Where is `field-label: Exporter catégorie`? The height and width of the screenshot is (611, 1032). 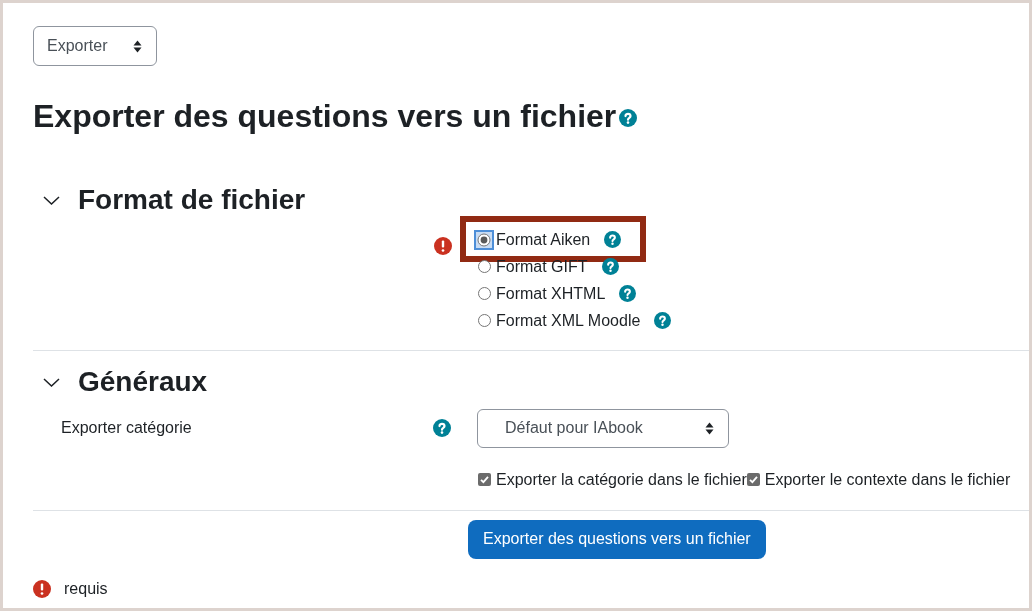 field-label: Exporter catégorie is located at coordinates (126, 428).